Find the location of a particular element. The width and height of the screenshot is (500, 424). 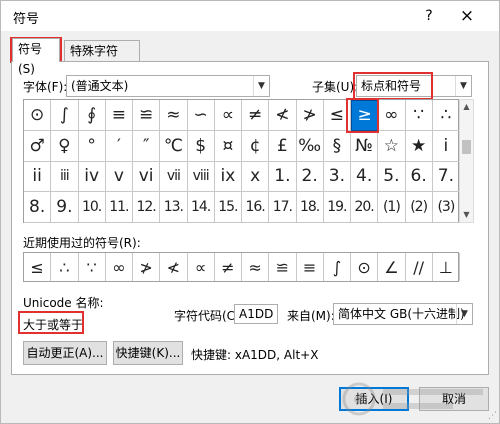

symbol-cell: ¢ is located at coordinates (256, 146).